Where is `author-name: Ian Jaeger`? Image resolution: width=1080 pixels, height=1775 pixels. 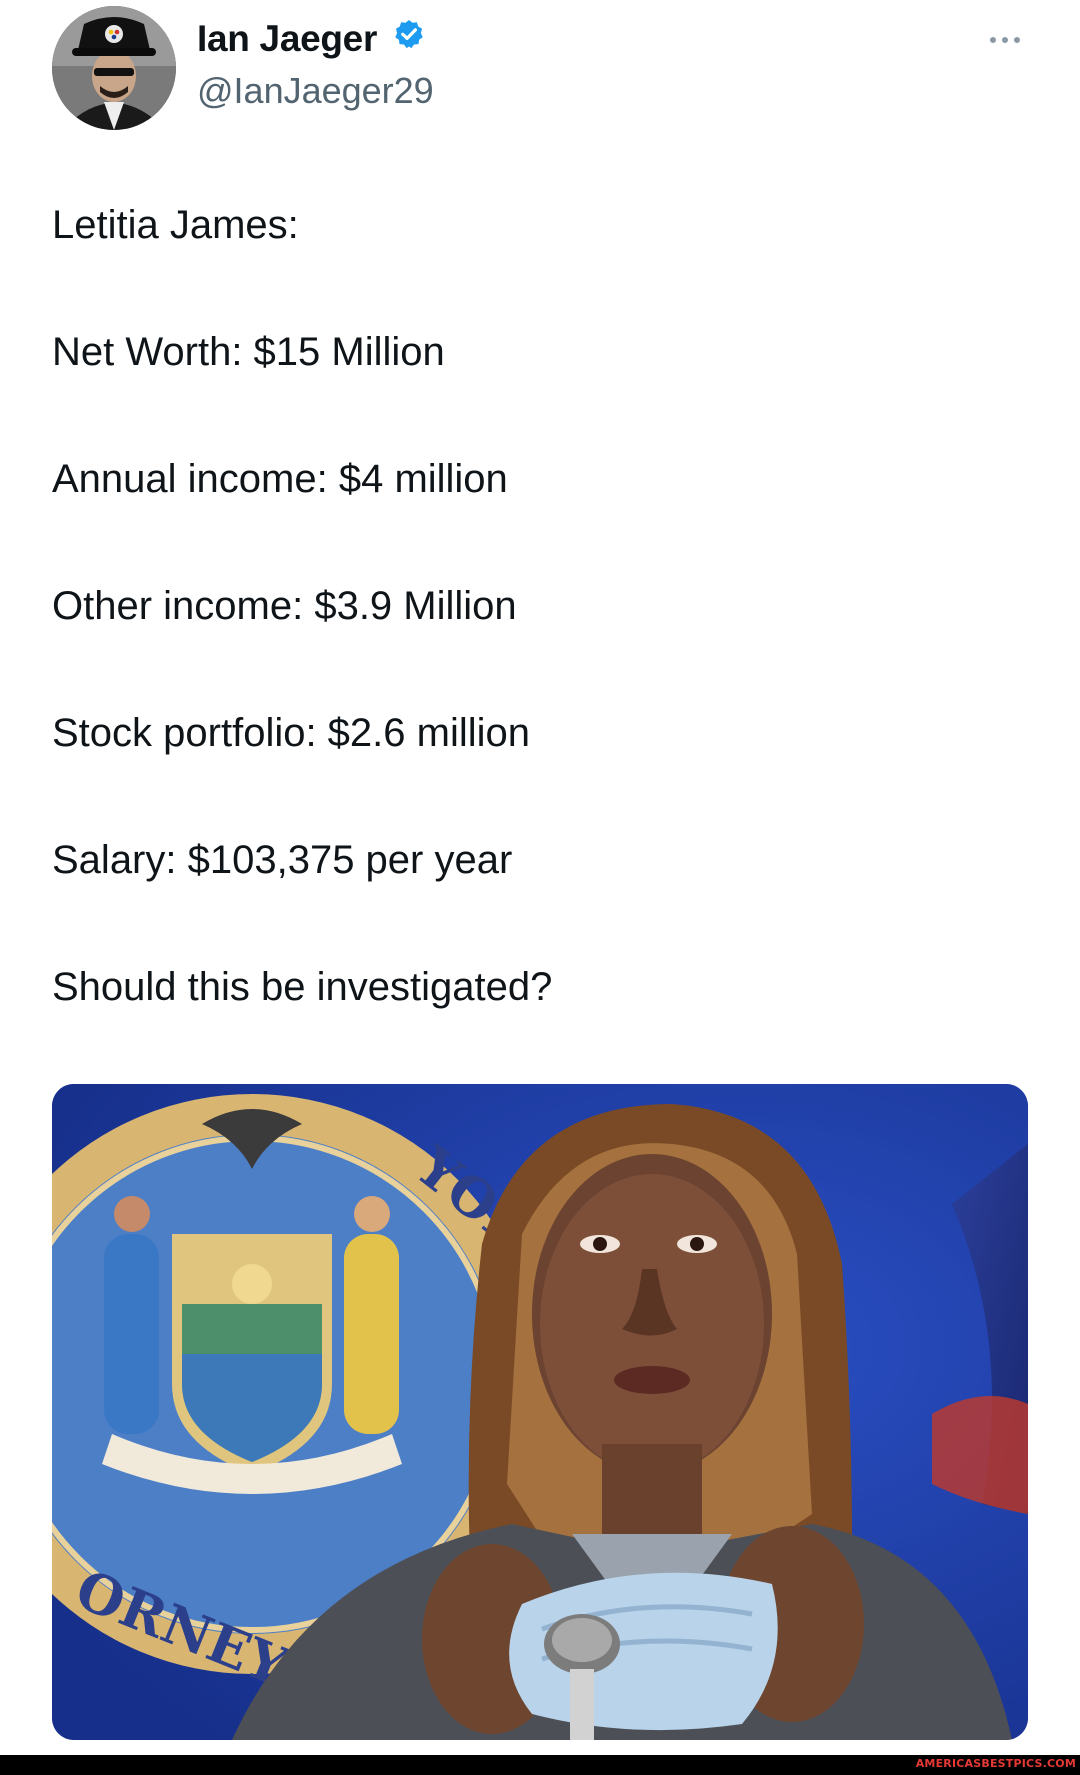
author-name: Ian Jaeger is located at coordinates (311, 39).